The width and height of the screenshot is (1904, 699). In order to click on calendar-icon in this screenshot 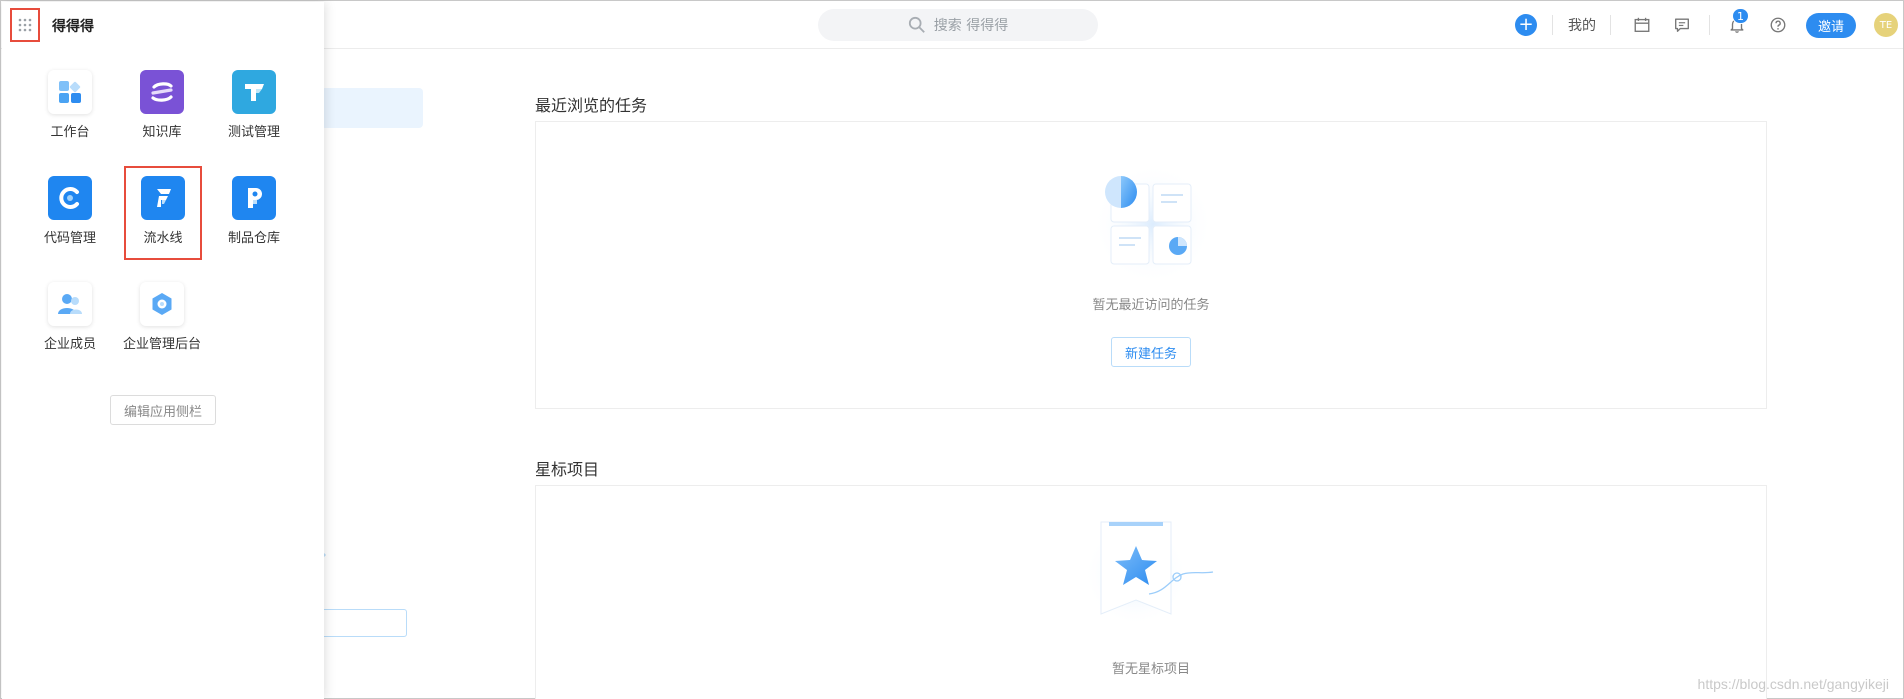, I will do `click(1642, 24)`.